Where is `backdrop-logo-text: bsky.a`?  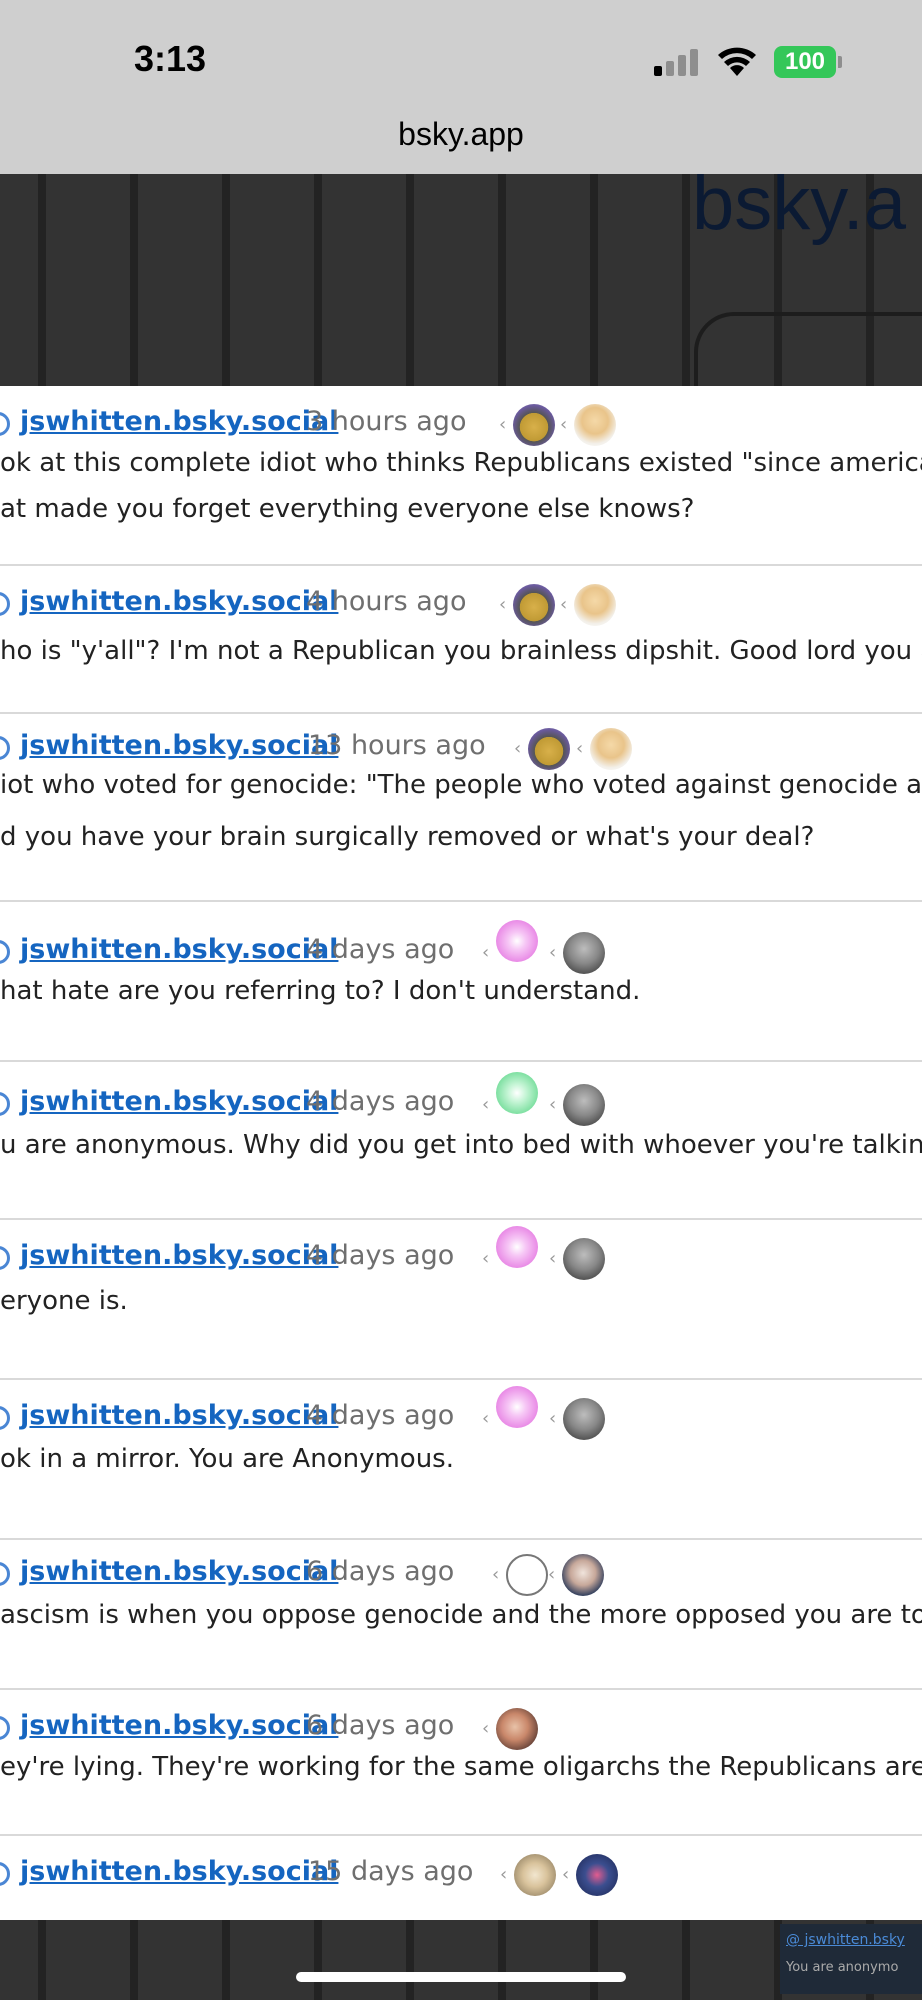 backdrop-logo-text: bsky.a is located at coordinates (799, 203).